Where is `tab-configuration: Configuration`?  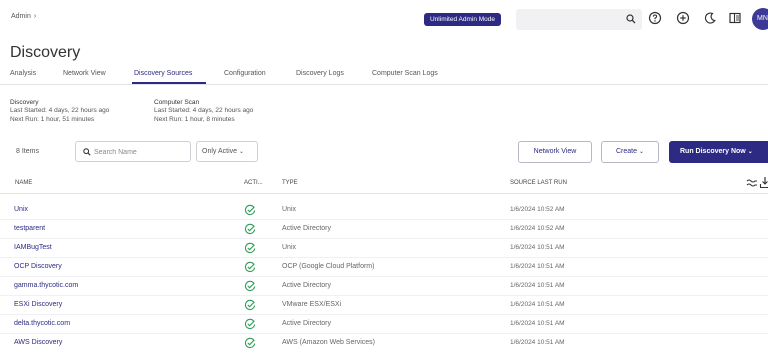
tab-configuration: Configuration is located at coordinates (245, 73).